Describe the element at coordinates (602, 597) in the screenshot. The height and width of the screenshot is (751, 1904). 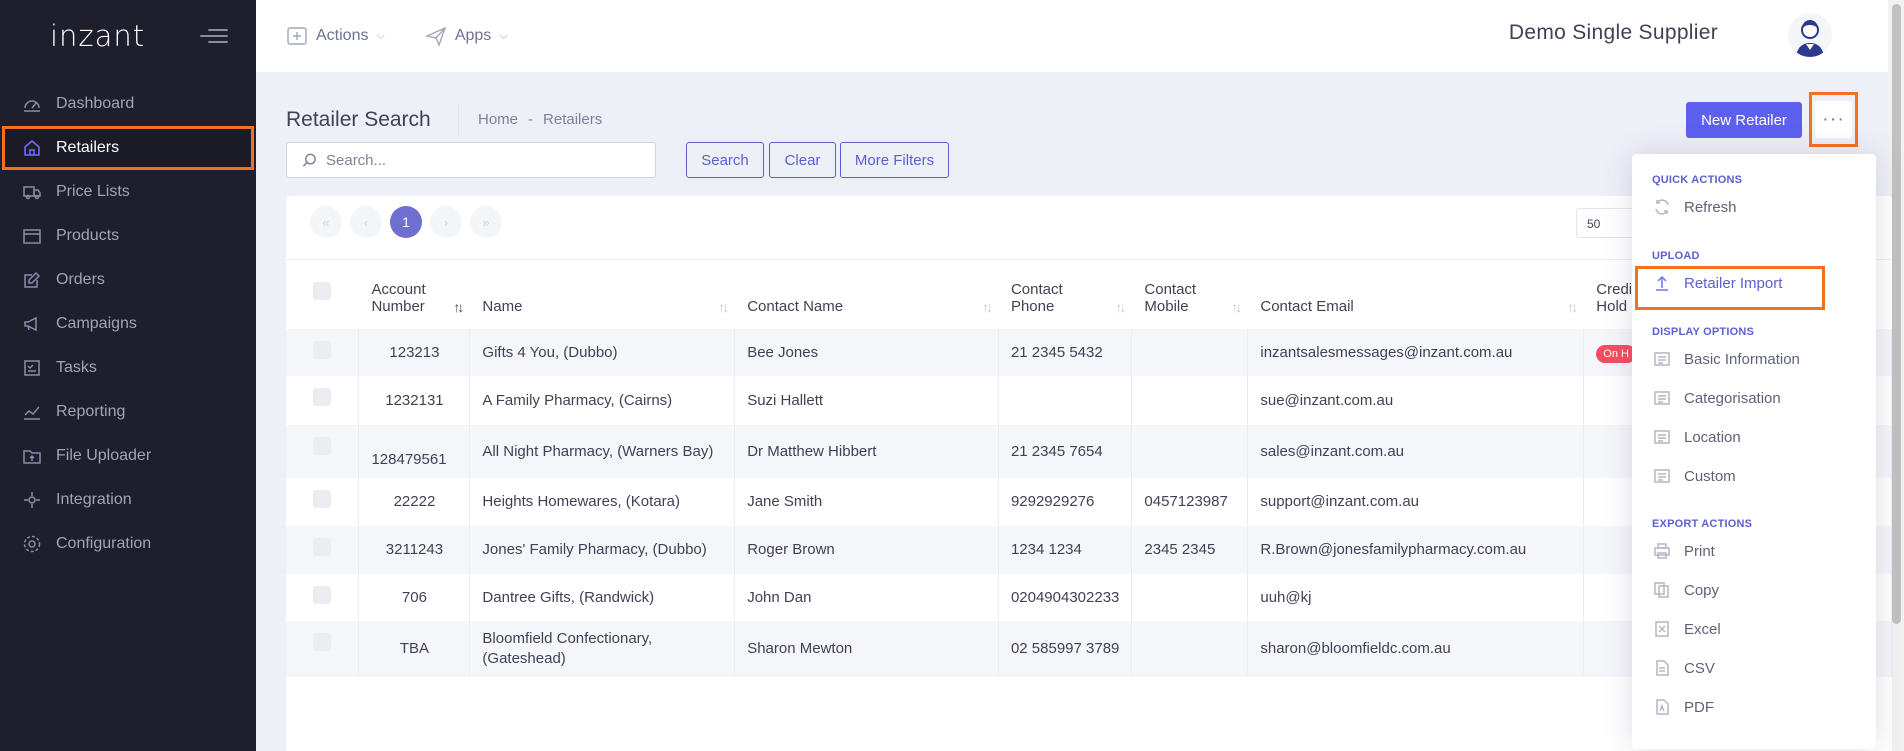
I see `name-cell: Dantree Gifts, (Randwick)` at that location.